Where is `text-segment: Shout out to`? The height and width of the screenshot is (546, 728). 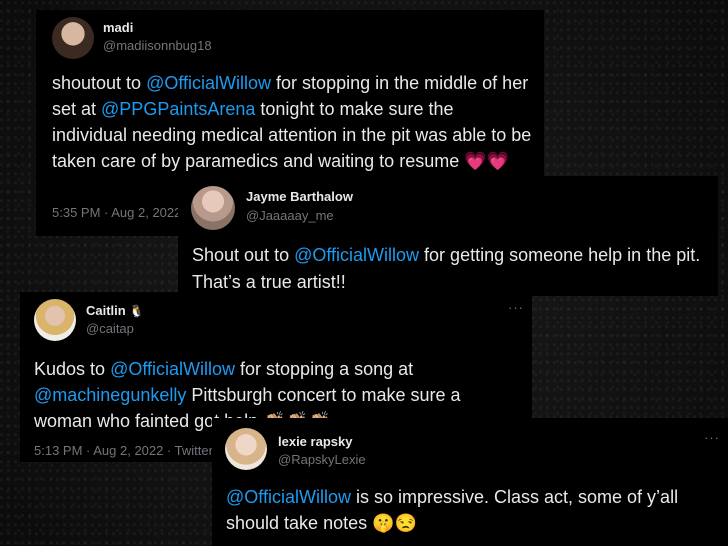 text-segment: Shout out to is located at coordinates (243, 255).